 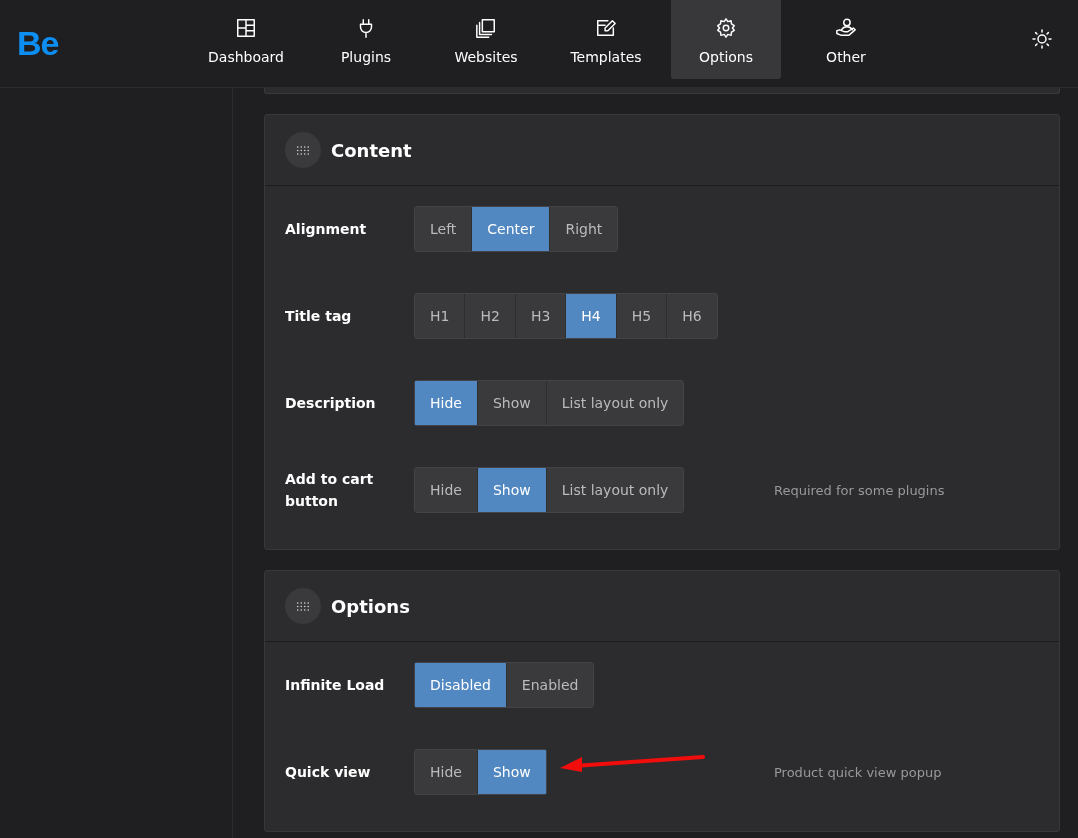 I want to click on field-label: Description, so click(x=331, y=403).